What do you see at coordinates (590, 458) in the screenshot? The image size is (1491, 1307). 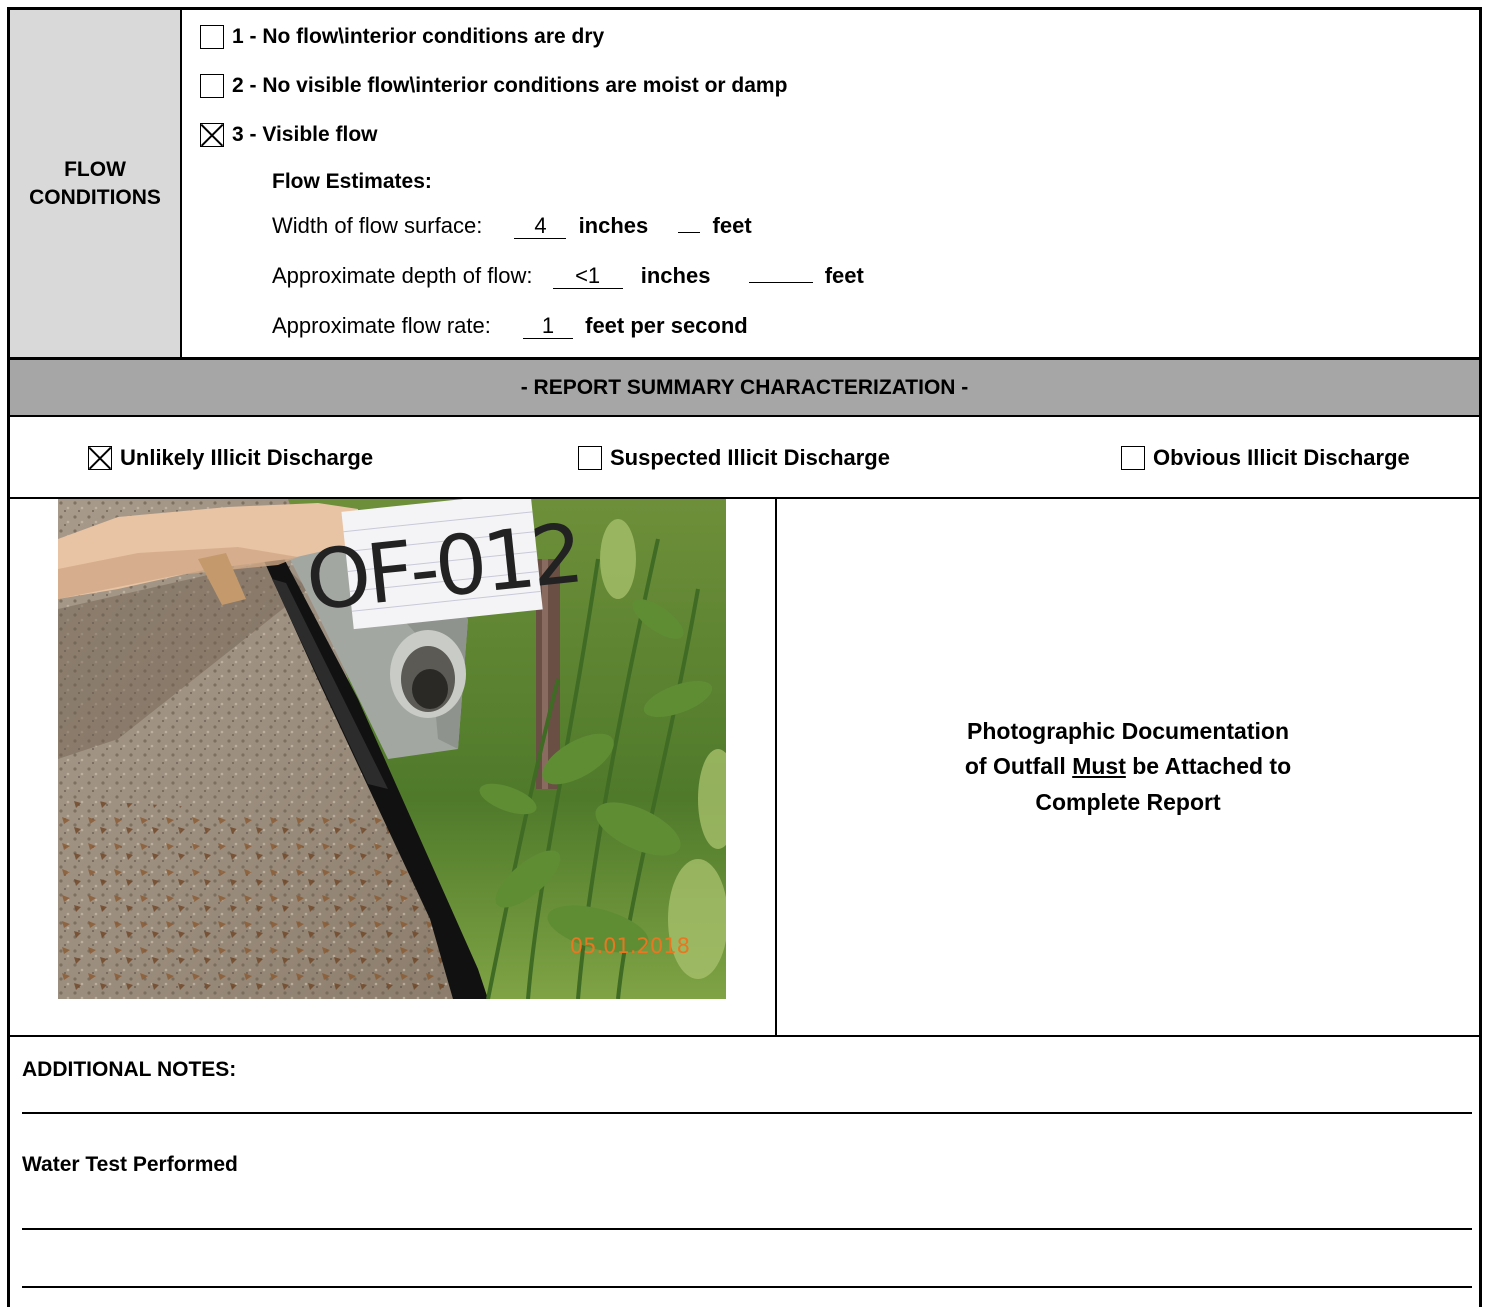 I see `suspected-discharge-checkbox` at bounding box center [590, 458].